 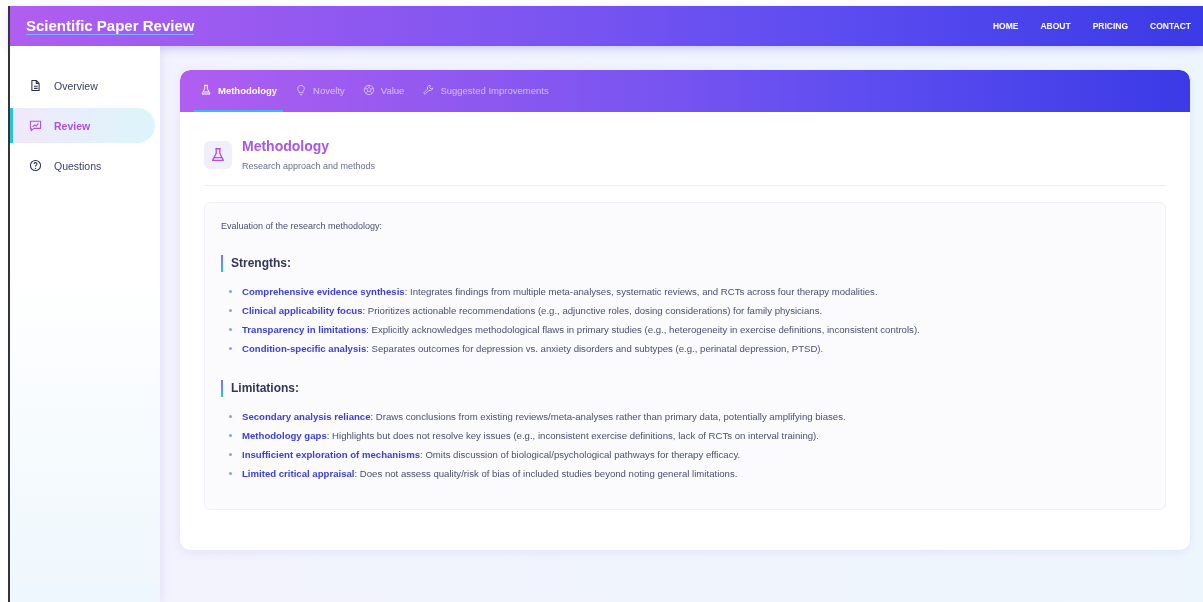 What do you see at coordinates (490, 473) in the screenshot?
I see `list-item: Limited critical appraisal: Does not assess quality/risk of bias of included studies beyond noting general limitations.` at bounding box center [490, 473].